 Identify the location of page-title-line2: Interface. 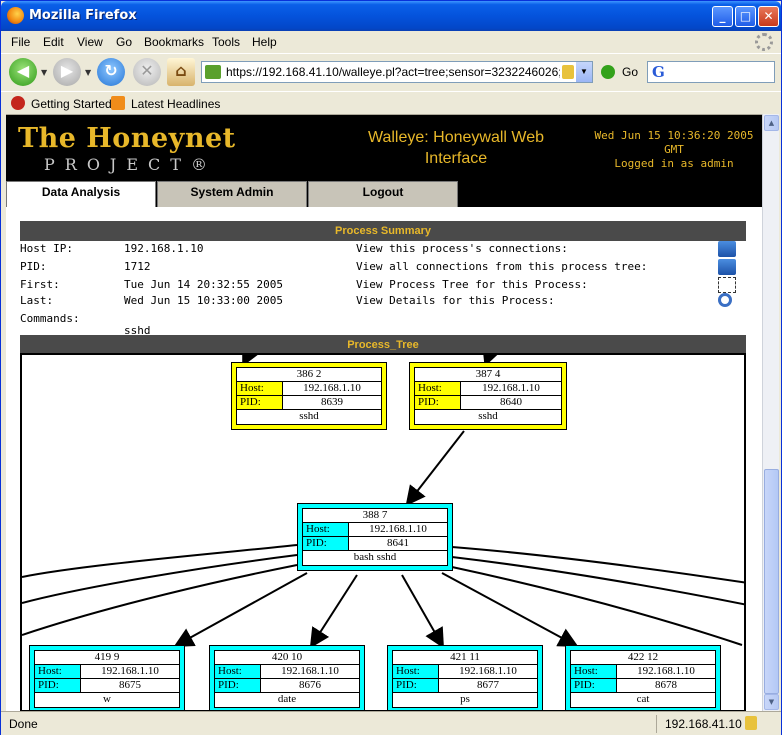
(456, 158).